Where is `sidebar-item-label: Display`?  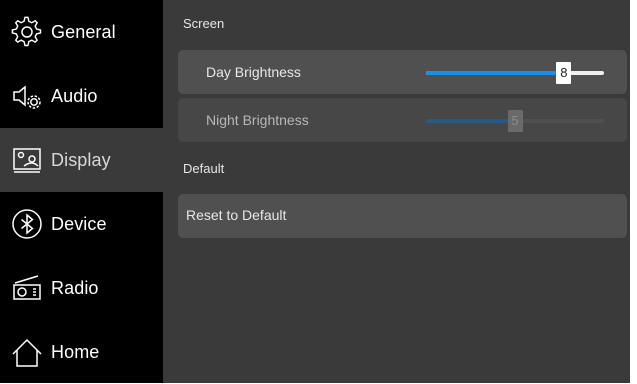 sidebar-item-label: Display is located at coordinates (81, 159).